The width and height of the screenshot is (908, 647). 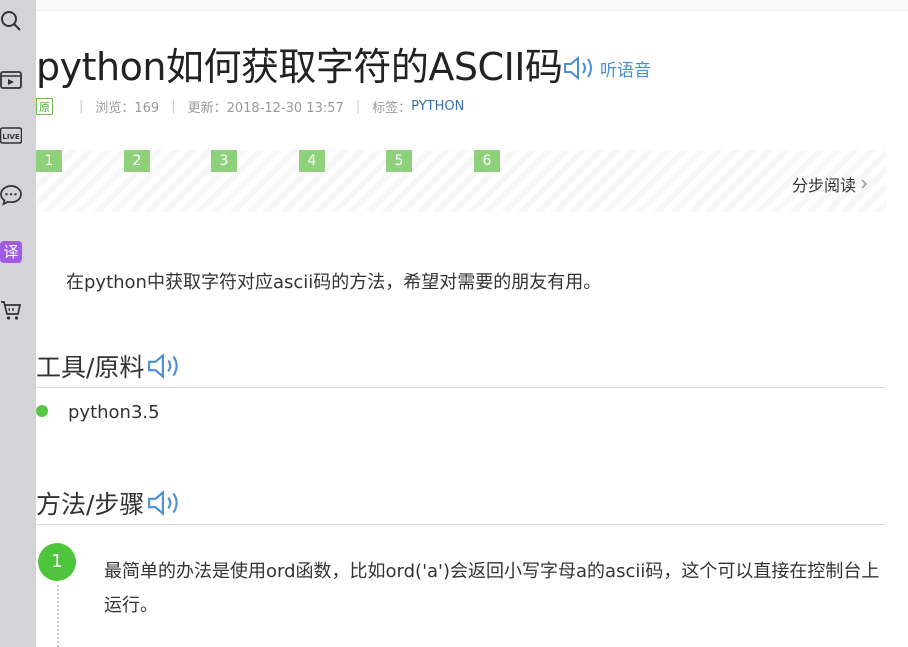 I want to click on tag-label: 标签：, so click(x=392, y=108).